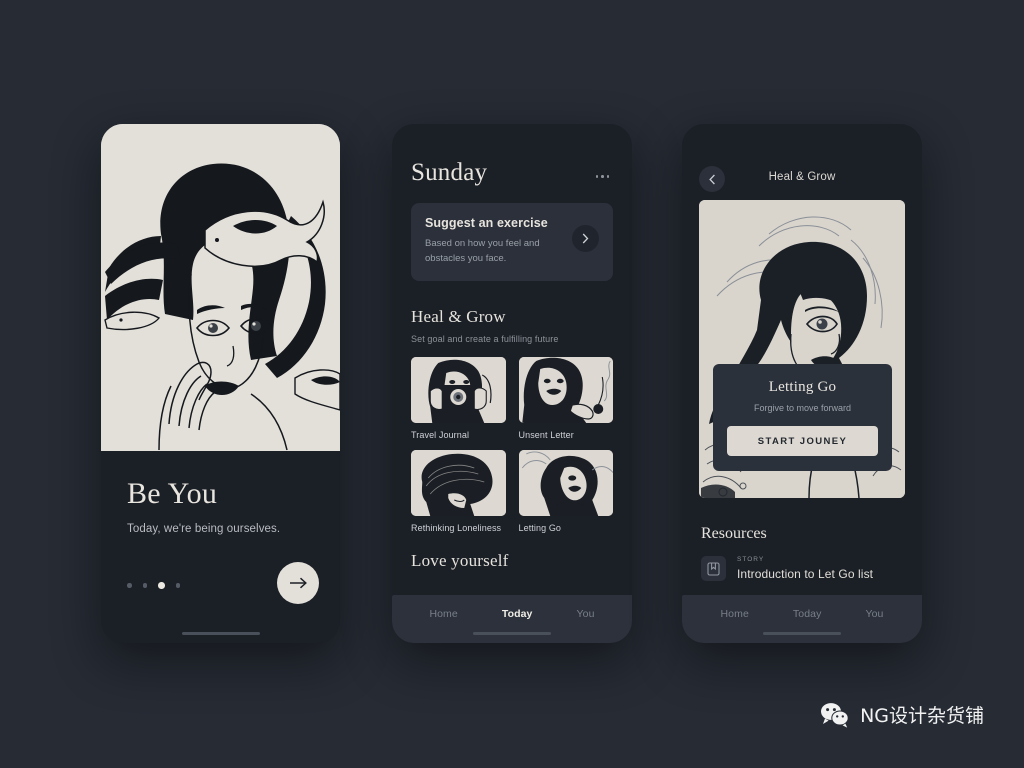 The width and height of the screenshot is (1024, 768). I want to click on pager-dot-active, so click(161, 585).